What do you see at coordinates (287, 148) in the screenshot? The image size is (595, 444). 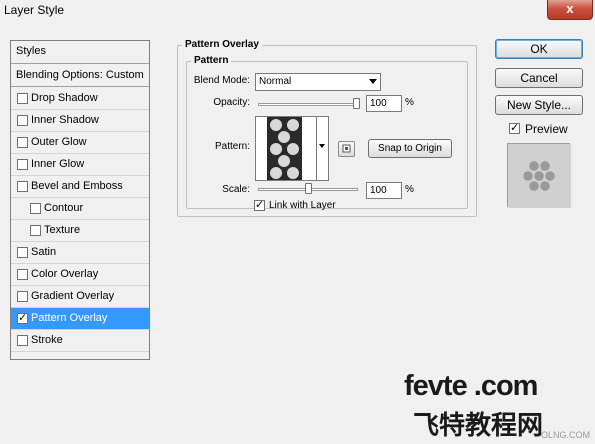 I see `pattern-swatch-icon` at bounding box center [287, 148].